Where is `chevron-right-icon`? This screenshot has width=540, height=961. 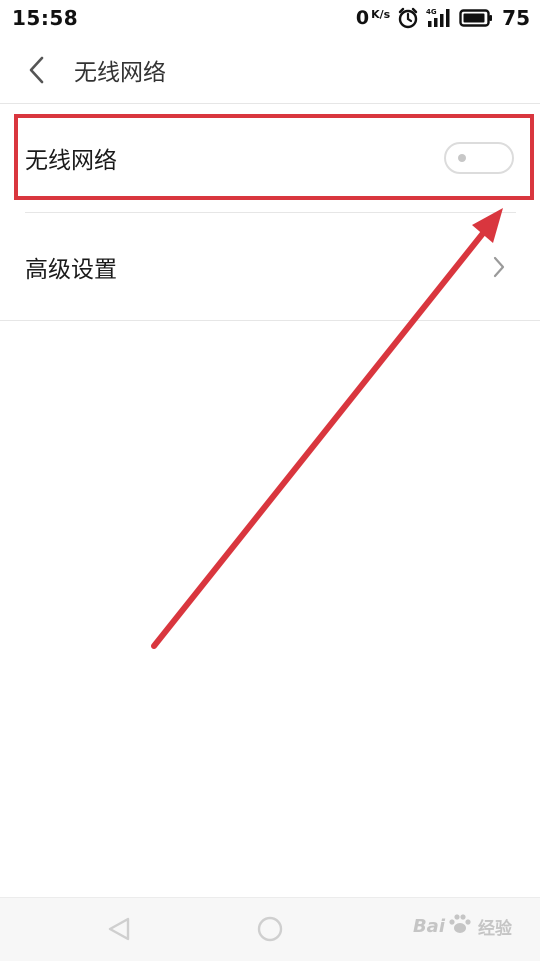 chevron-right-icon is located at coordinates (499, 267).